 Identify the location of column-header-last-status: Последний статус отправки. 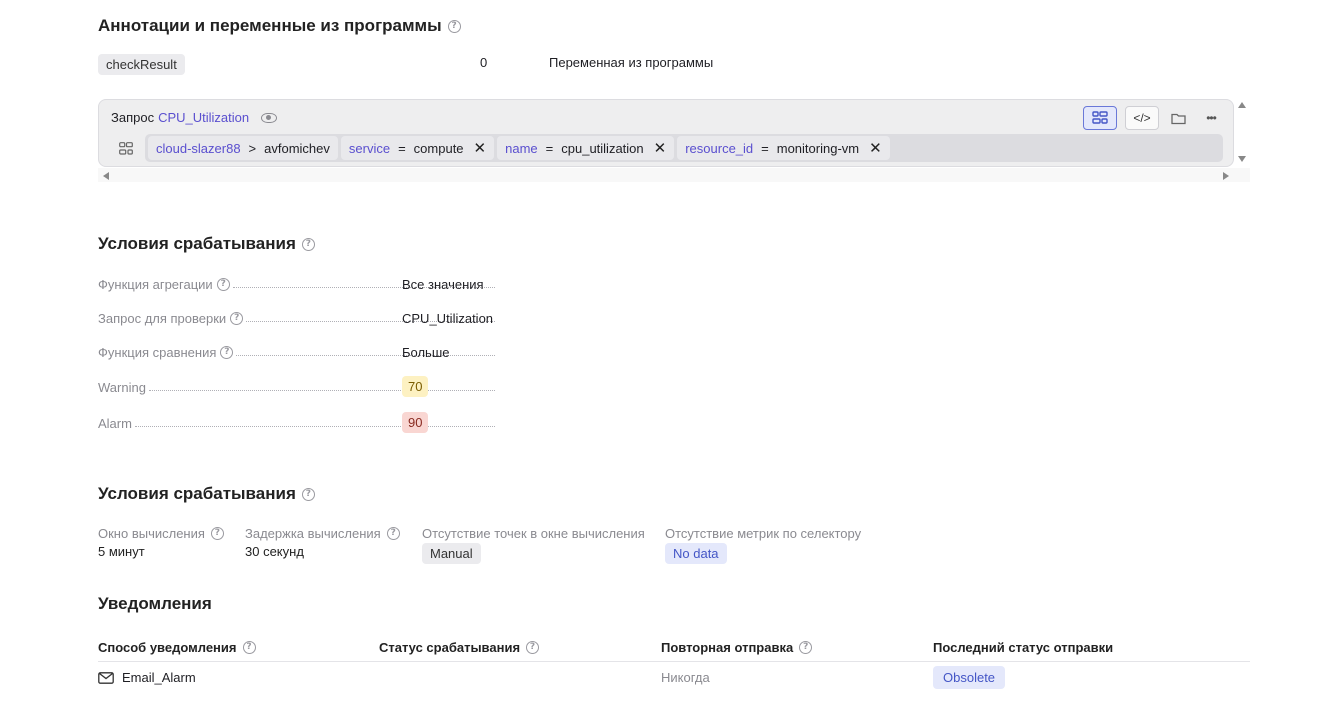
(1023, 647).